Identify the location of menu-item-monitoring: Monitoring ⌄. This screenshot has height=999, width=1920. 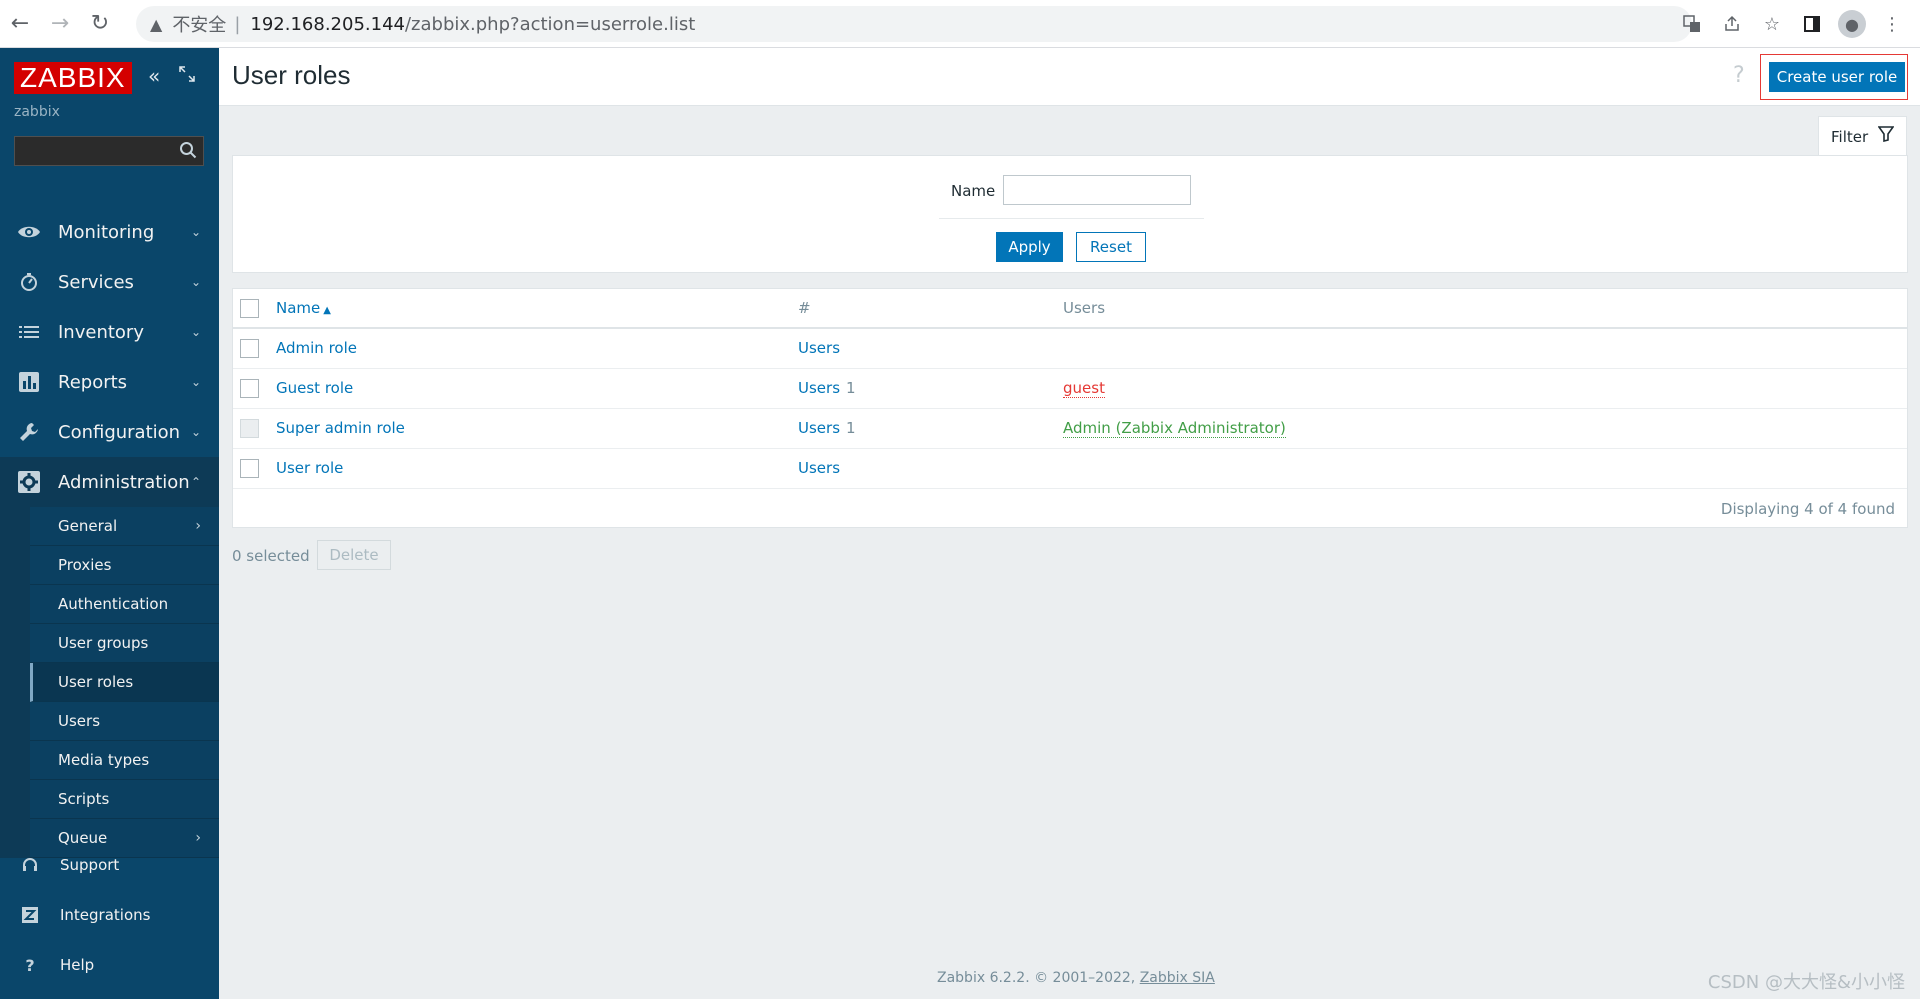
(109, 232).